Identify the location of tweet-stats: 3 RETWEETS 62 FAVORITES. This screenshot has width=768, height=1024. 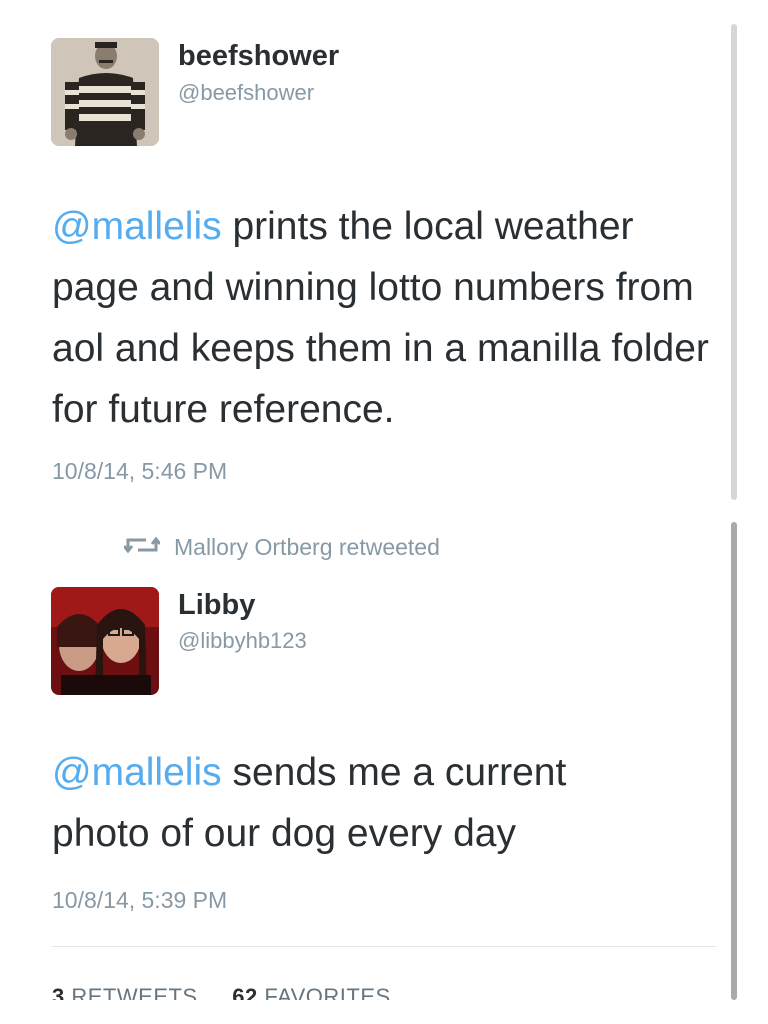
(235, 992).